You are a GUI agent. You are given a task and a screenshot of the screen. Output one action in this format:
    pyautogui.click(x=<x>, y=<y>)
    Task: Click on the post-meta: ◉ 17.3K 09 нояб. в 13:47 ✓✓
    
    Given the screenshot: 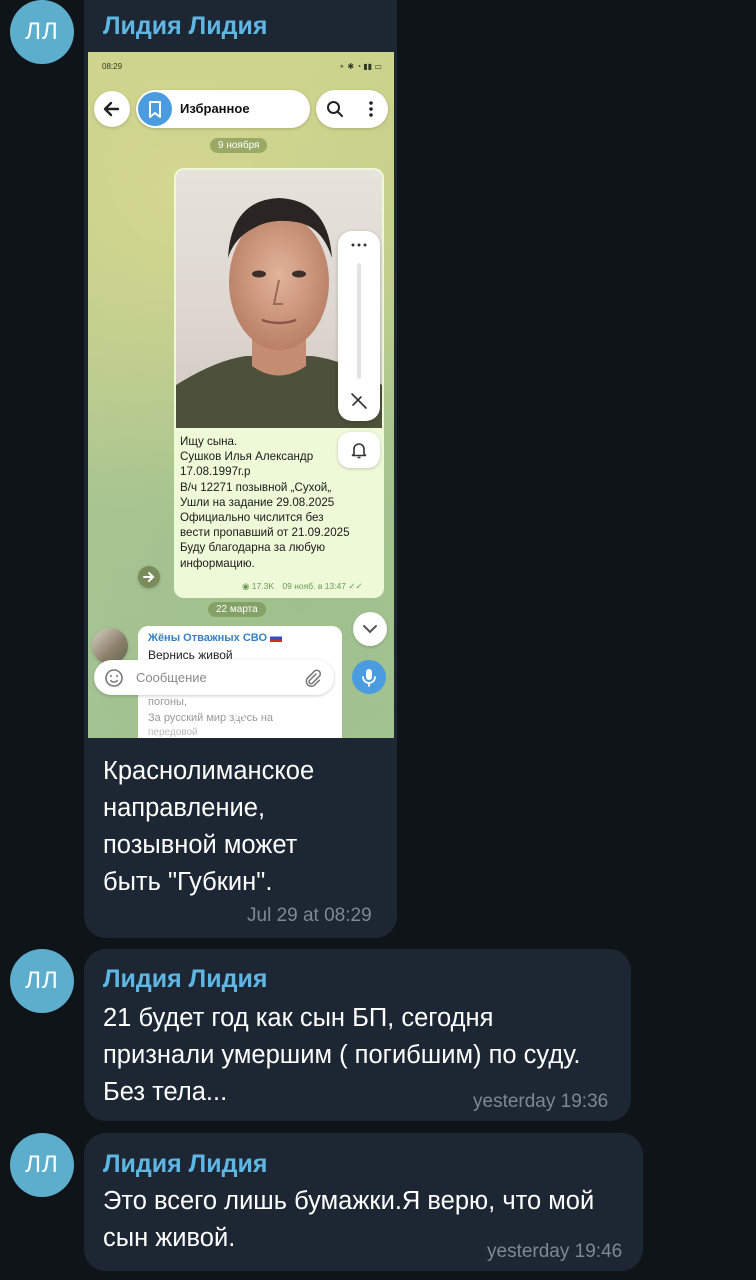 What is the action you would take?
    pyautogui.click(x=302, y=586)
    